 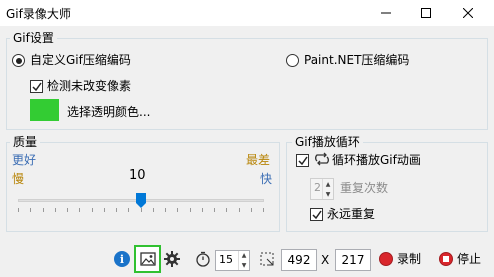 I want to click on quality-title: 质量, so click(x=25, y=142).